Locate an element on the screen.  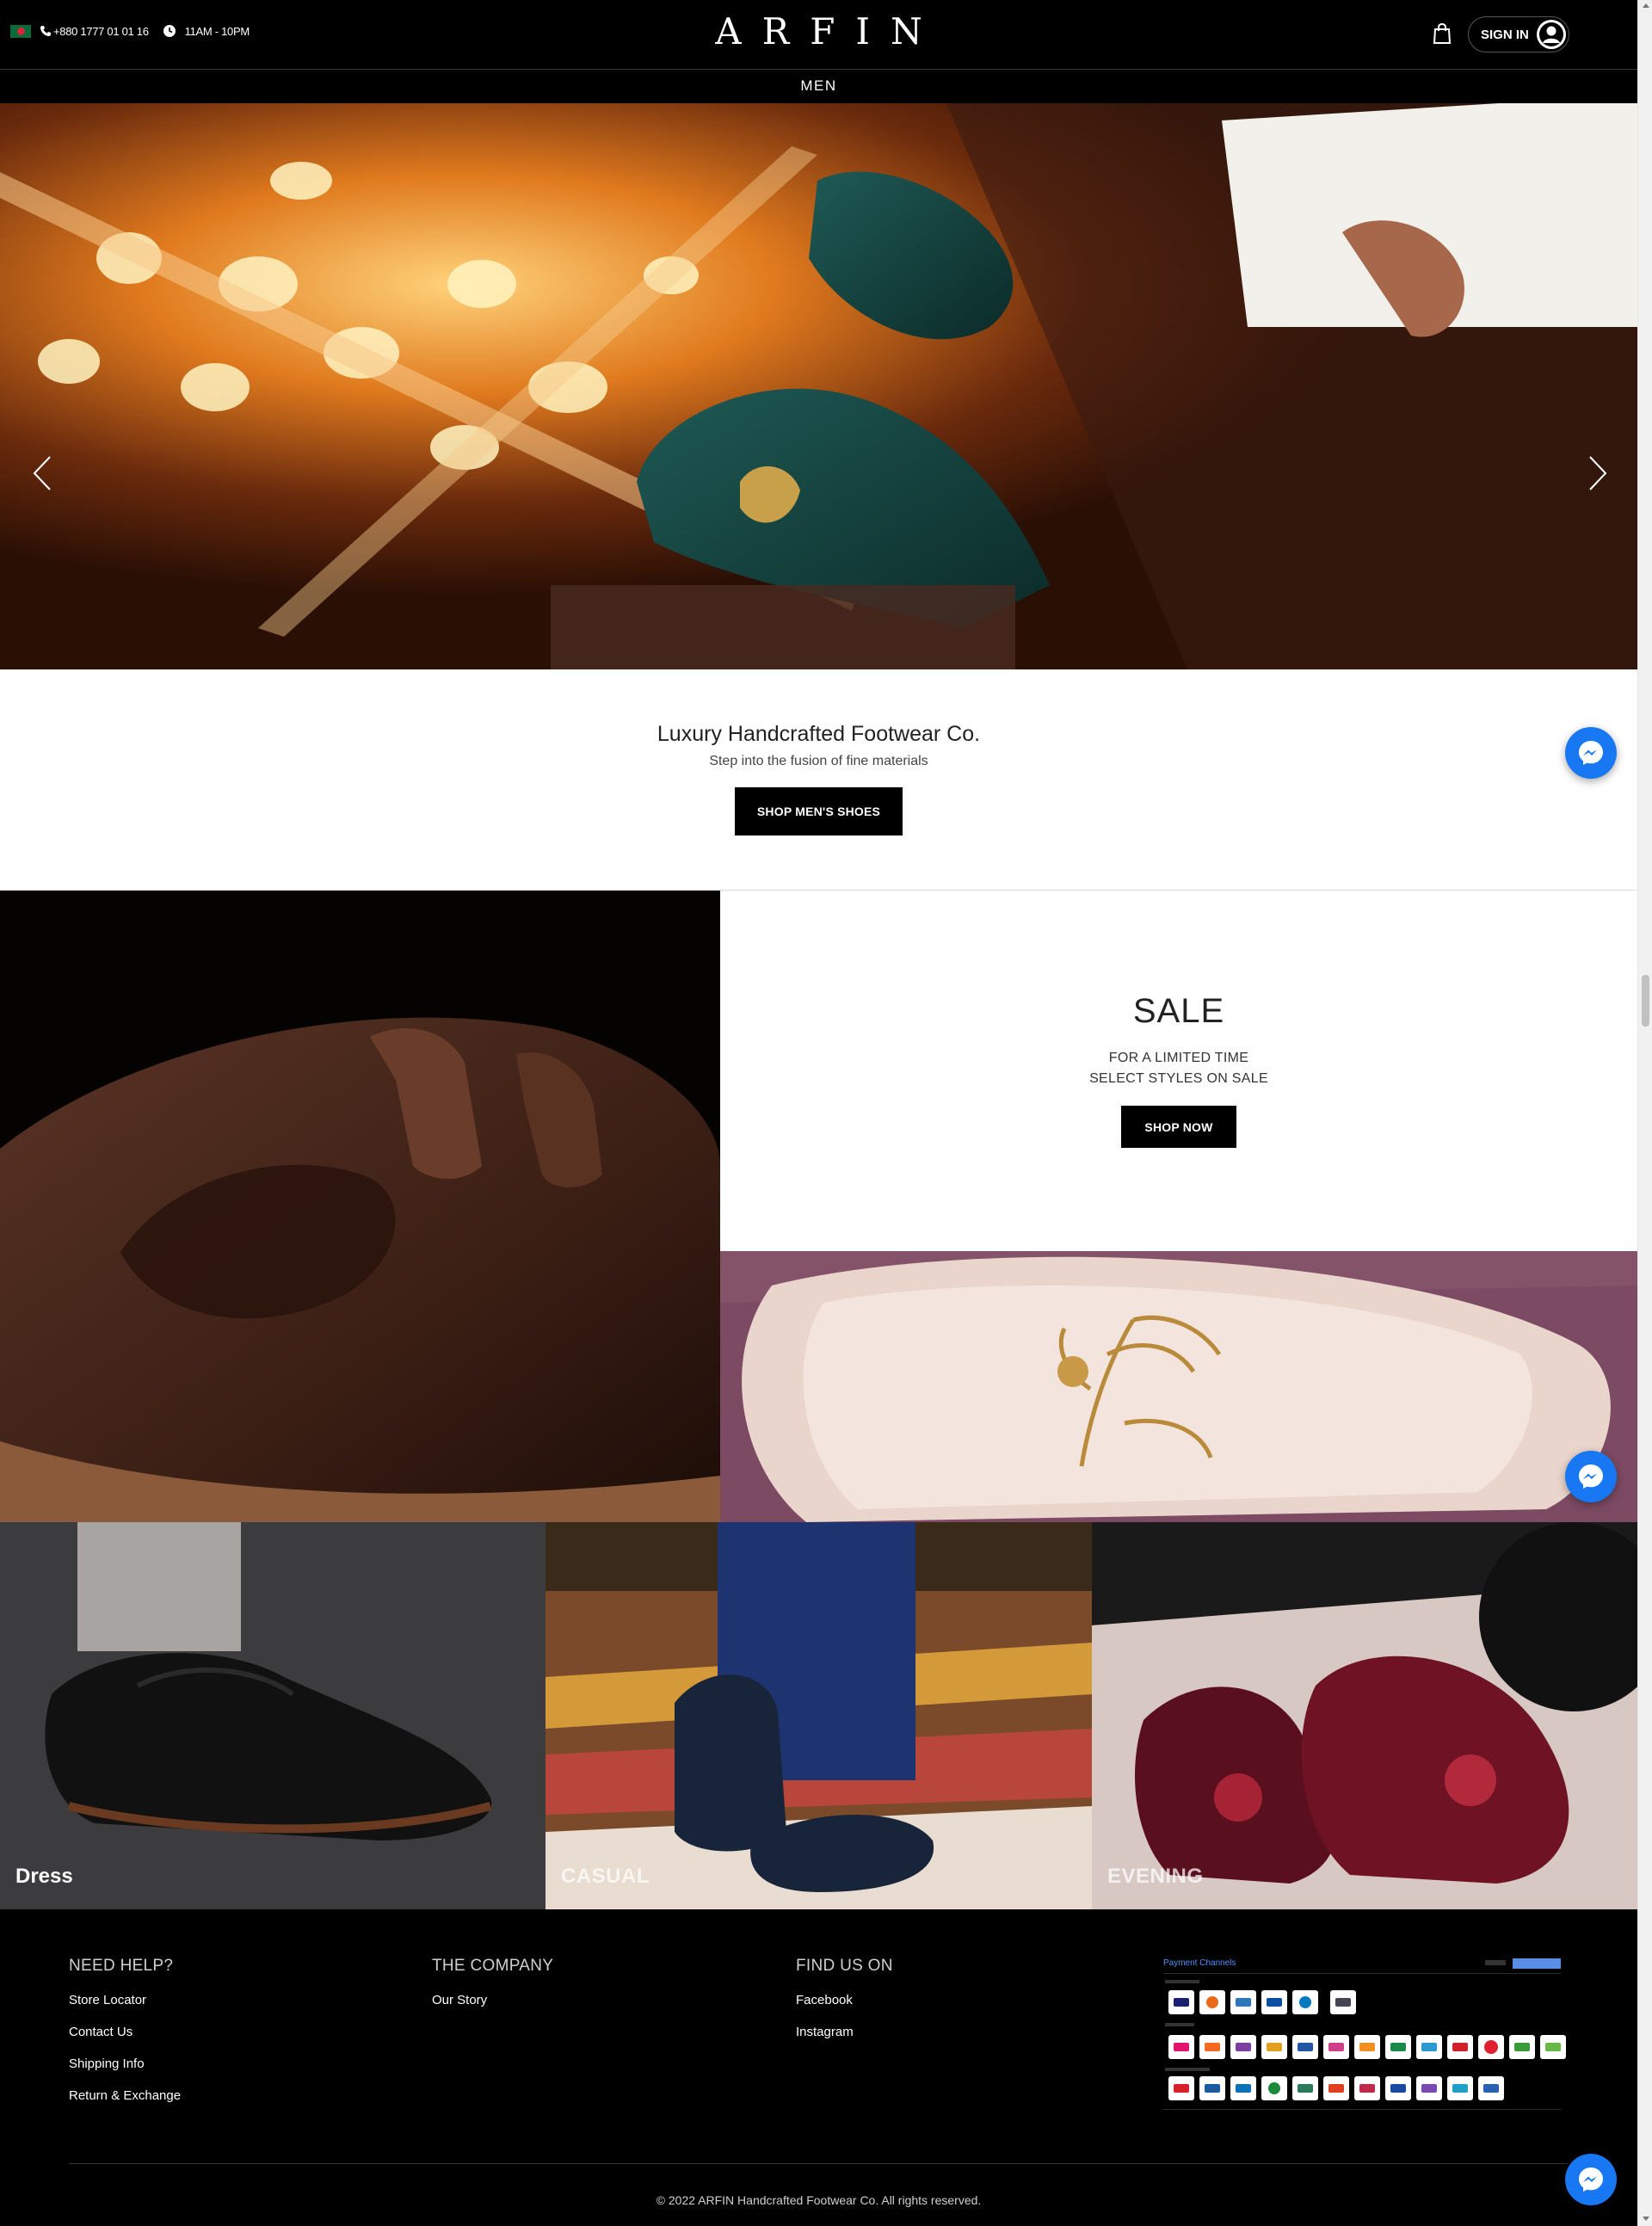
sign-in-label: SIGN IN is located at coordinates (1505, 35).